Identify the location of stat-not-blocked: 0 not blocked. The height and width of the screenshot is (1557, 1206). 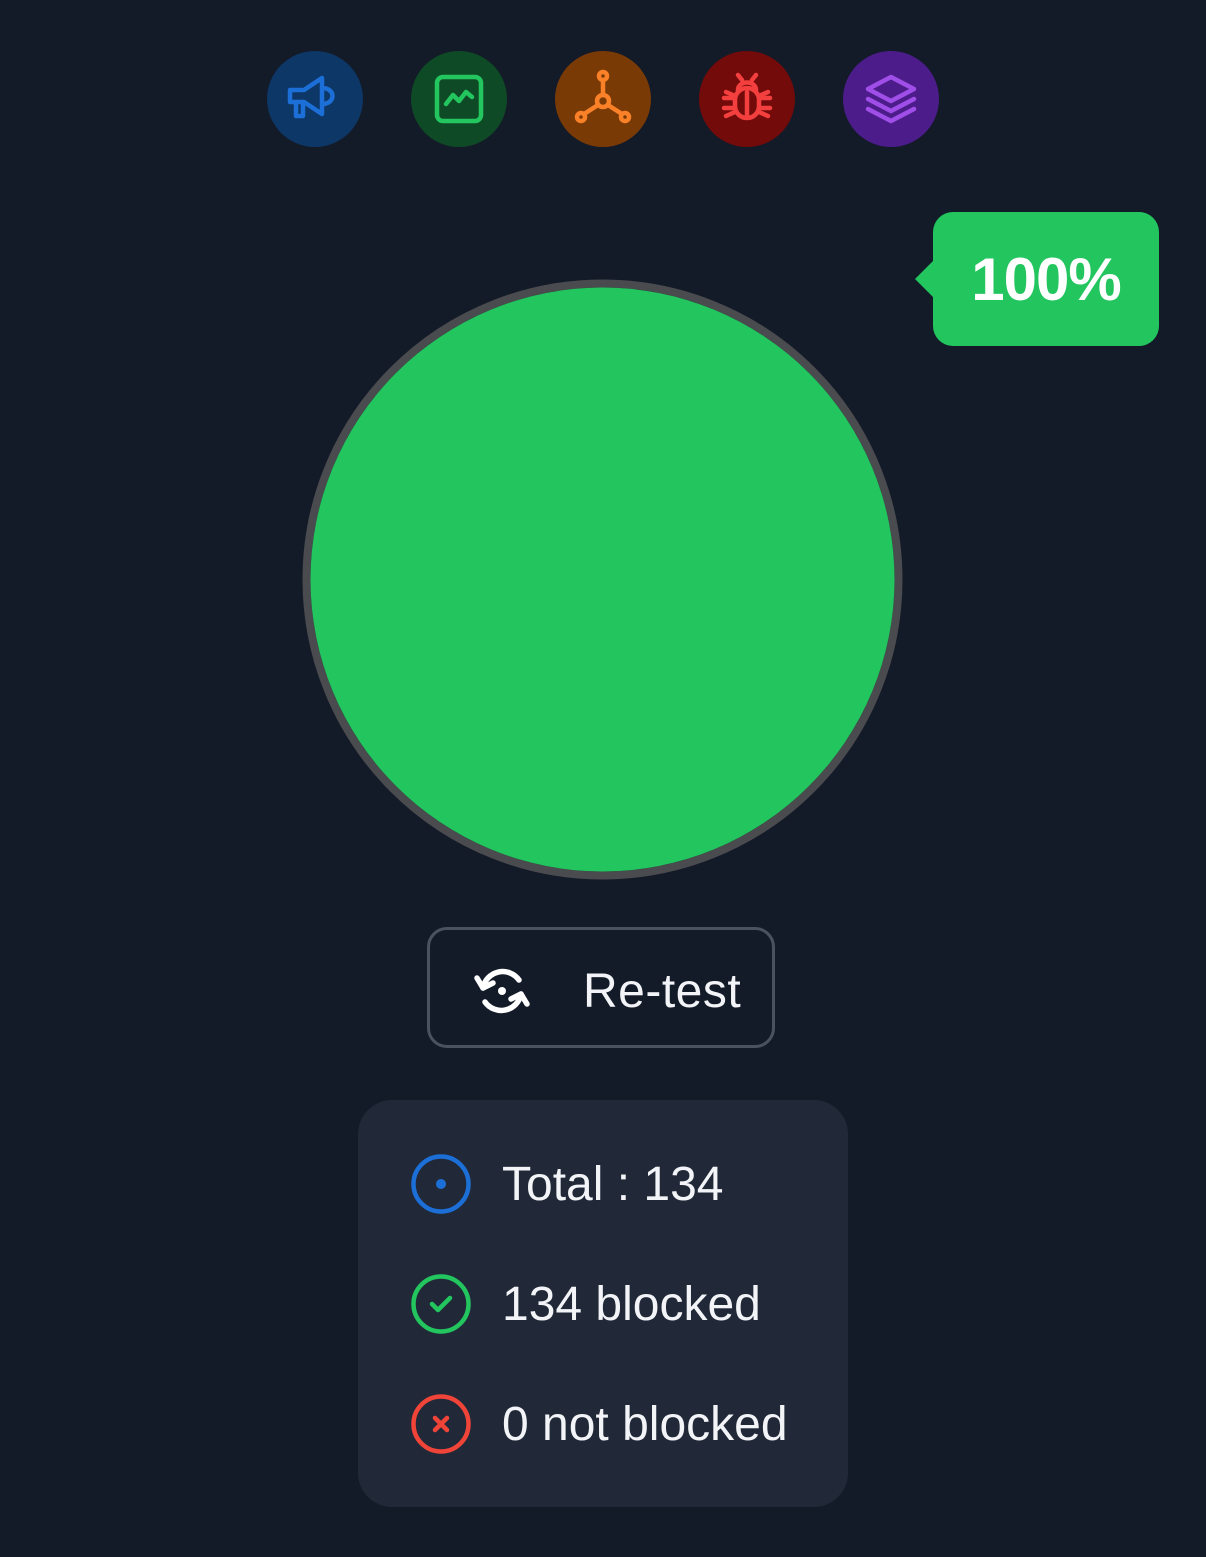
(599, 1424).